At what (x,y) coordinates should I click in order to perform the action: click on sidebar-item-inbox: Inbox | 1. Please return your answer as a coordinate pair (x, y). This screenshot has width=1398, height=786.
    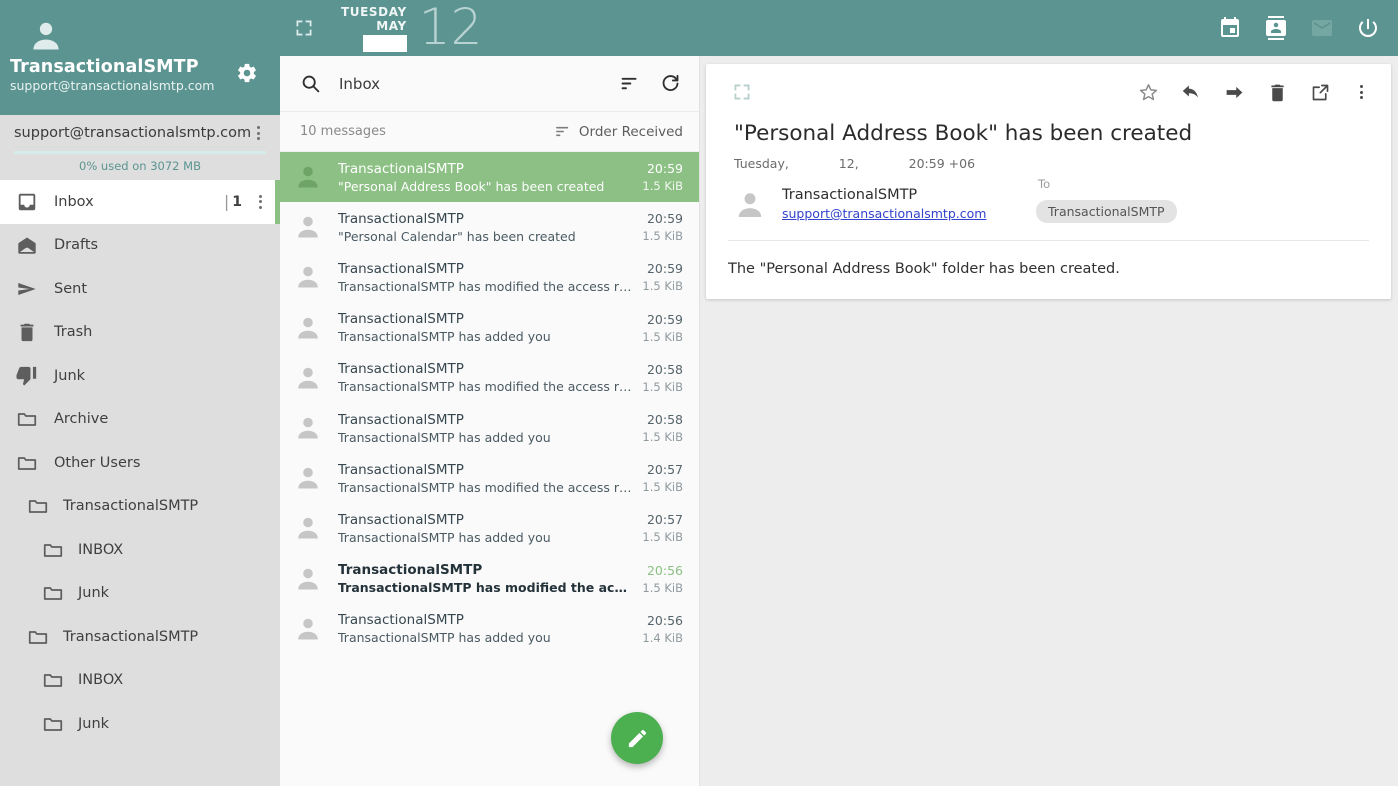
    Looking at the image, I should click on (140, 202).